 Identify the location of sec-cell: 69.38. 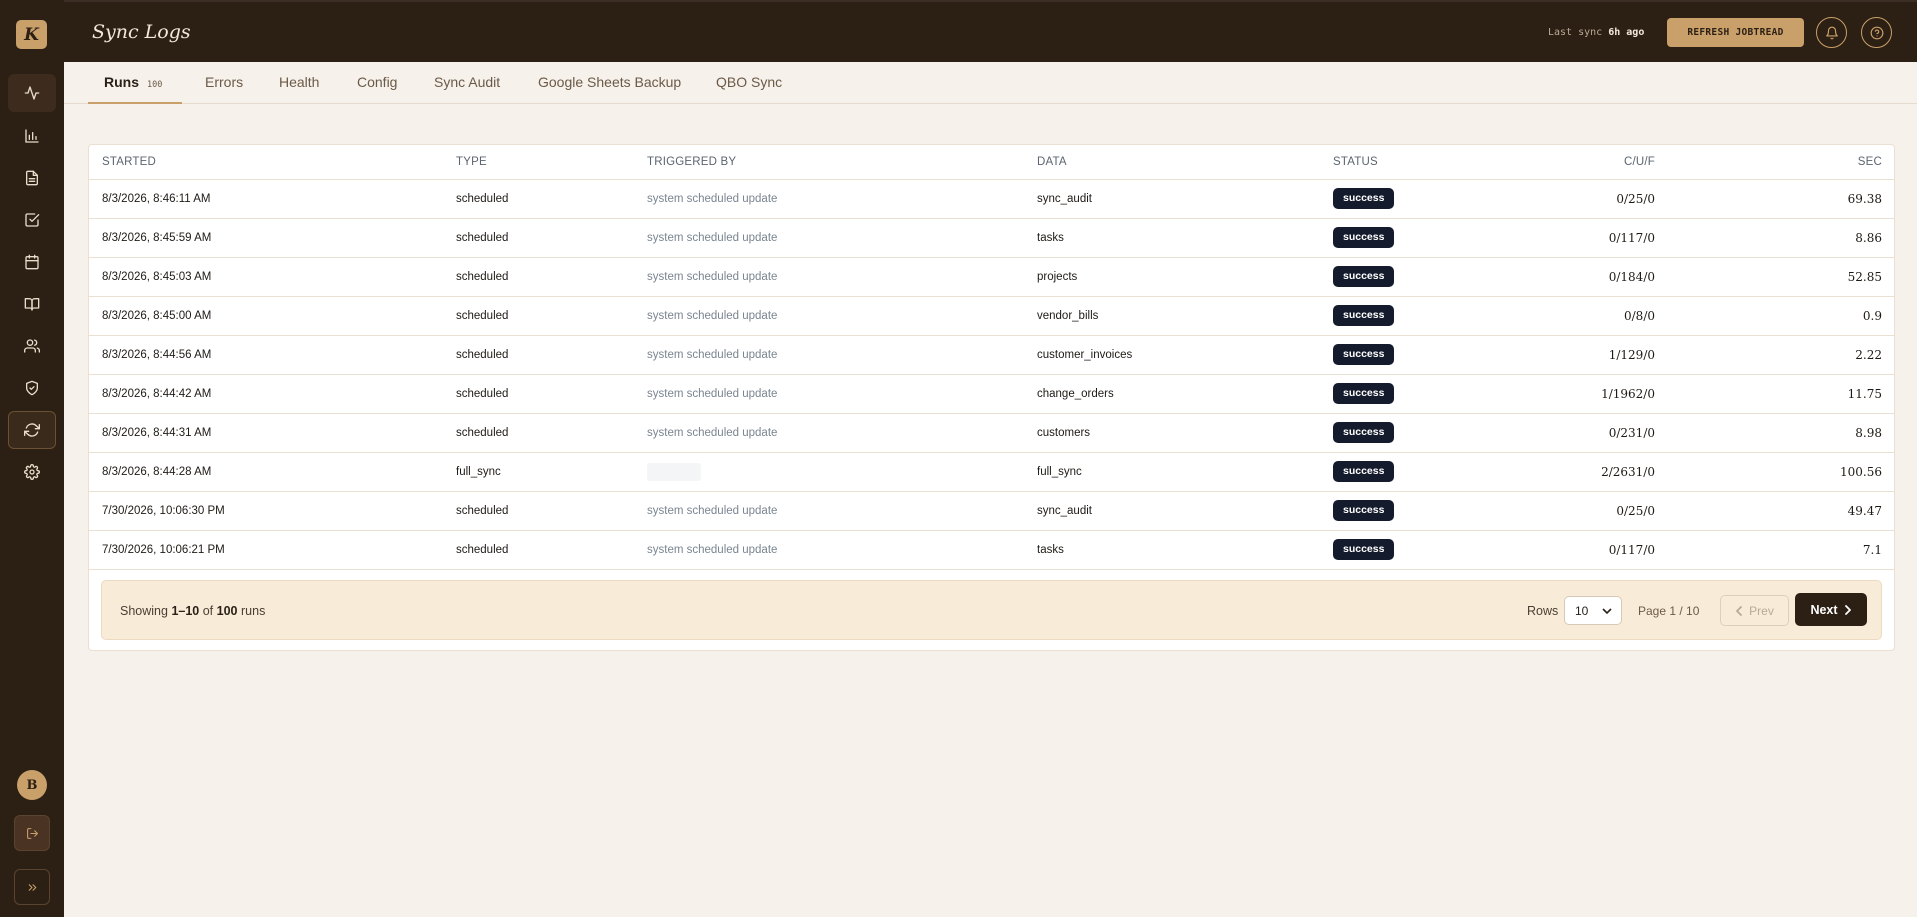
(1774, 199).